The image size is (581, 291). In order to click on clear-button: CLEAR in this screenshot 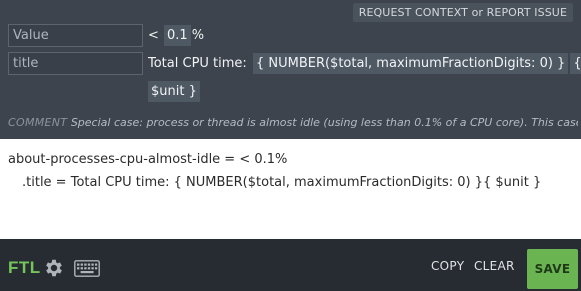, I will do `click(494, 266)`.